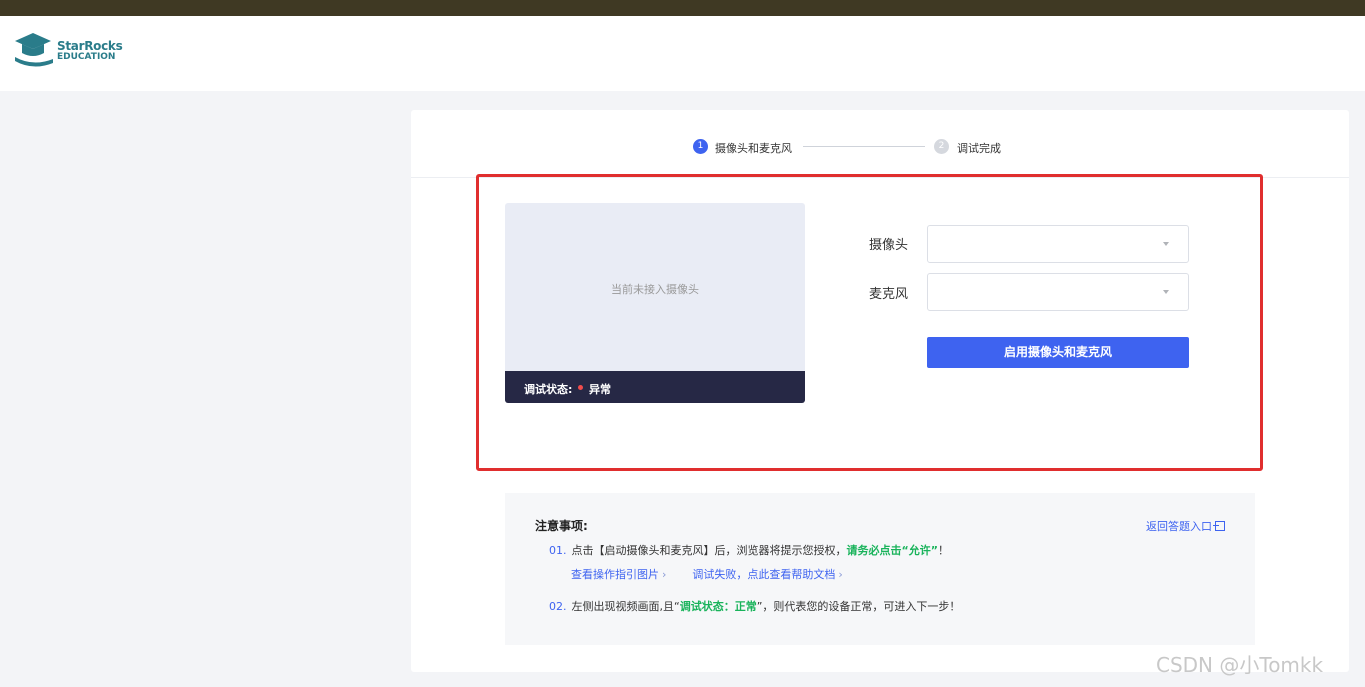 Image resolution: width=1365 pixels, height=687 pixels. Describe the element at coordinates (880, 144) in the screenshot. I see `steps-bar: 1 摄像头和麦克风 2 调试完成` at that location.